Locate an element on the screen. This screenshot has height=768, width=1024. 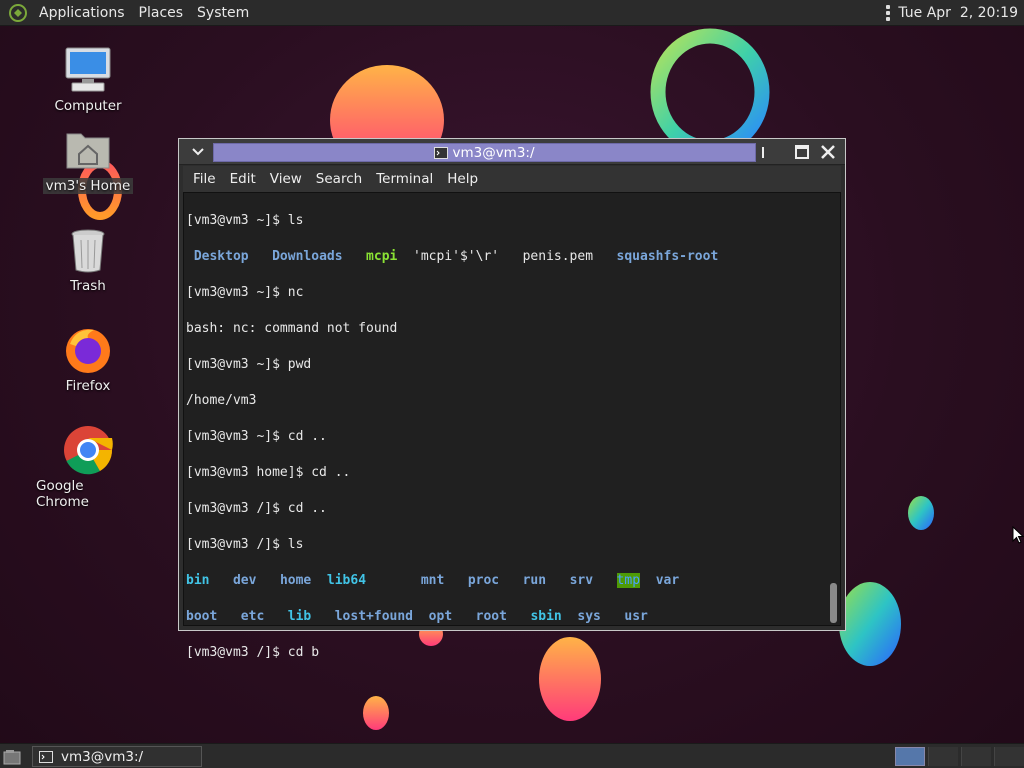
terminal-line: /home/vm3 is located at coordinates (221, 400).